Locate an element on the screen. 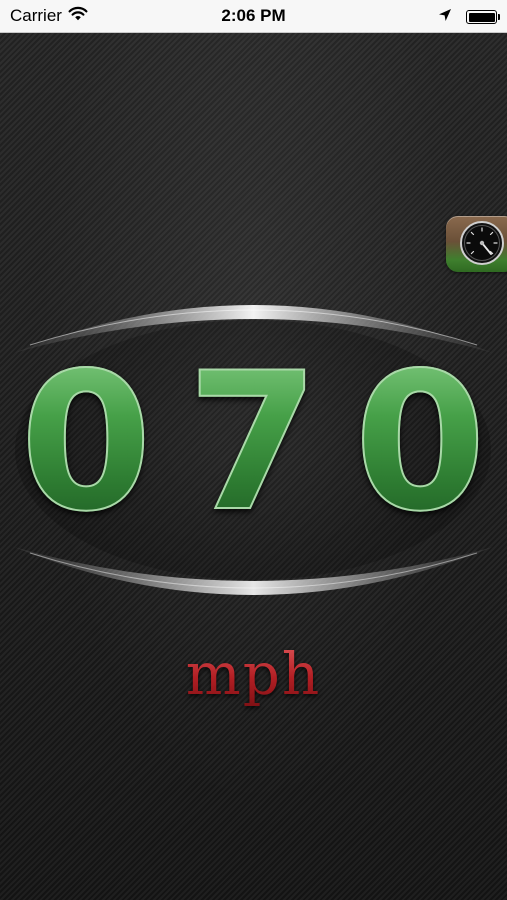 This screenshot has width=507, height=900. status-time: 2:06 PM is located at coordinates (253, 15).